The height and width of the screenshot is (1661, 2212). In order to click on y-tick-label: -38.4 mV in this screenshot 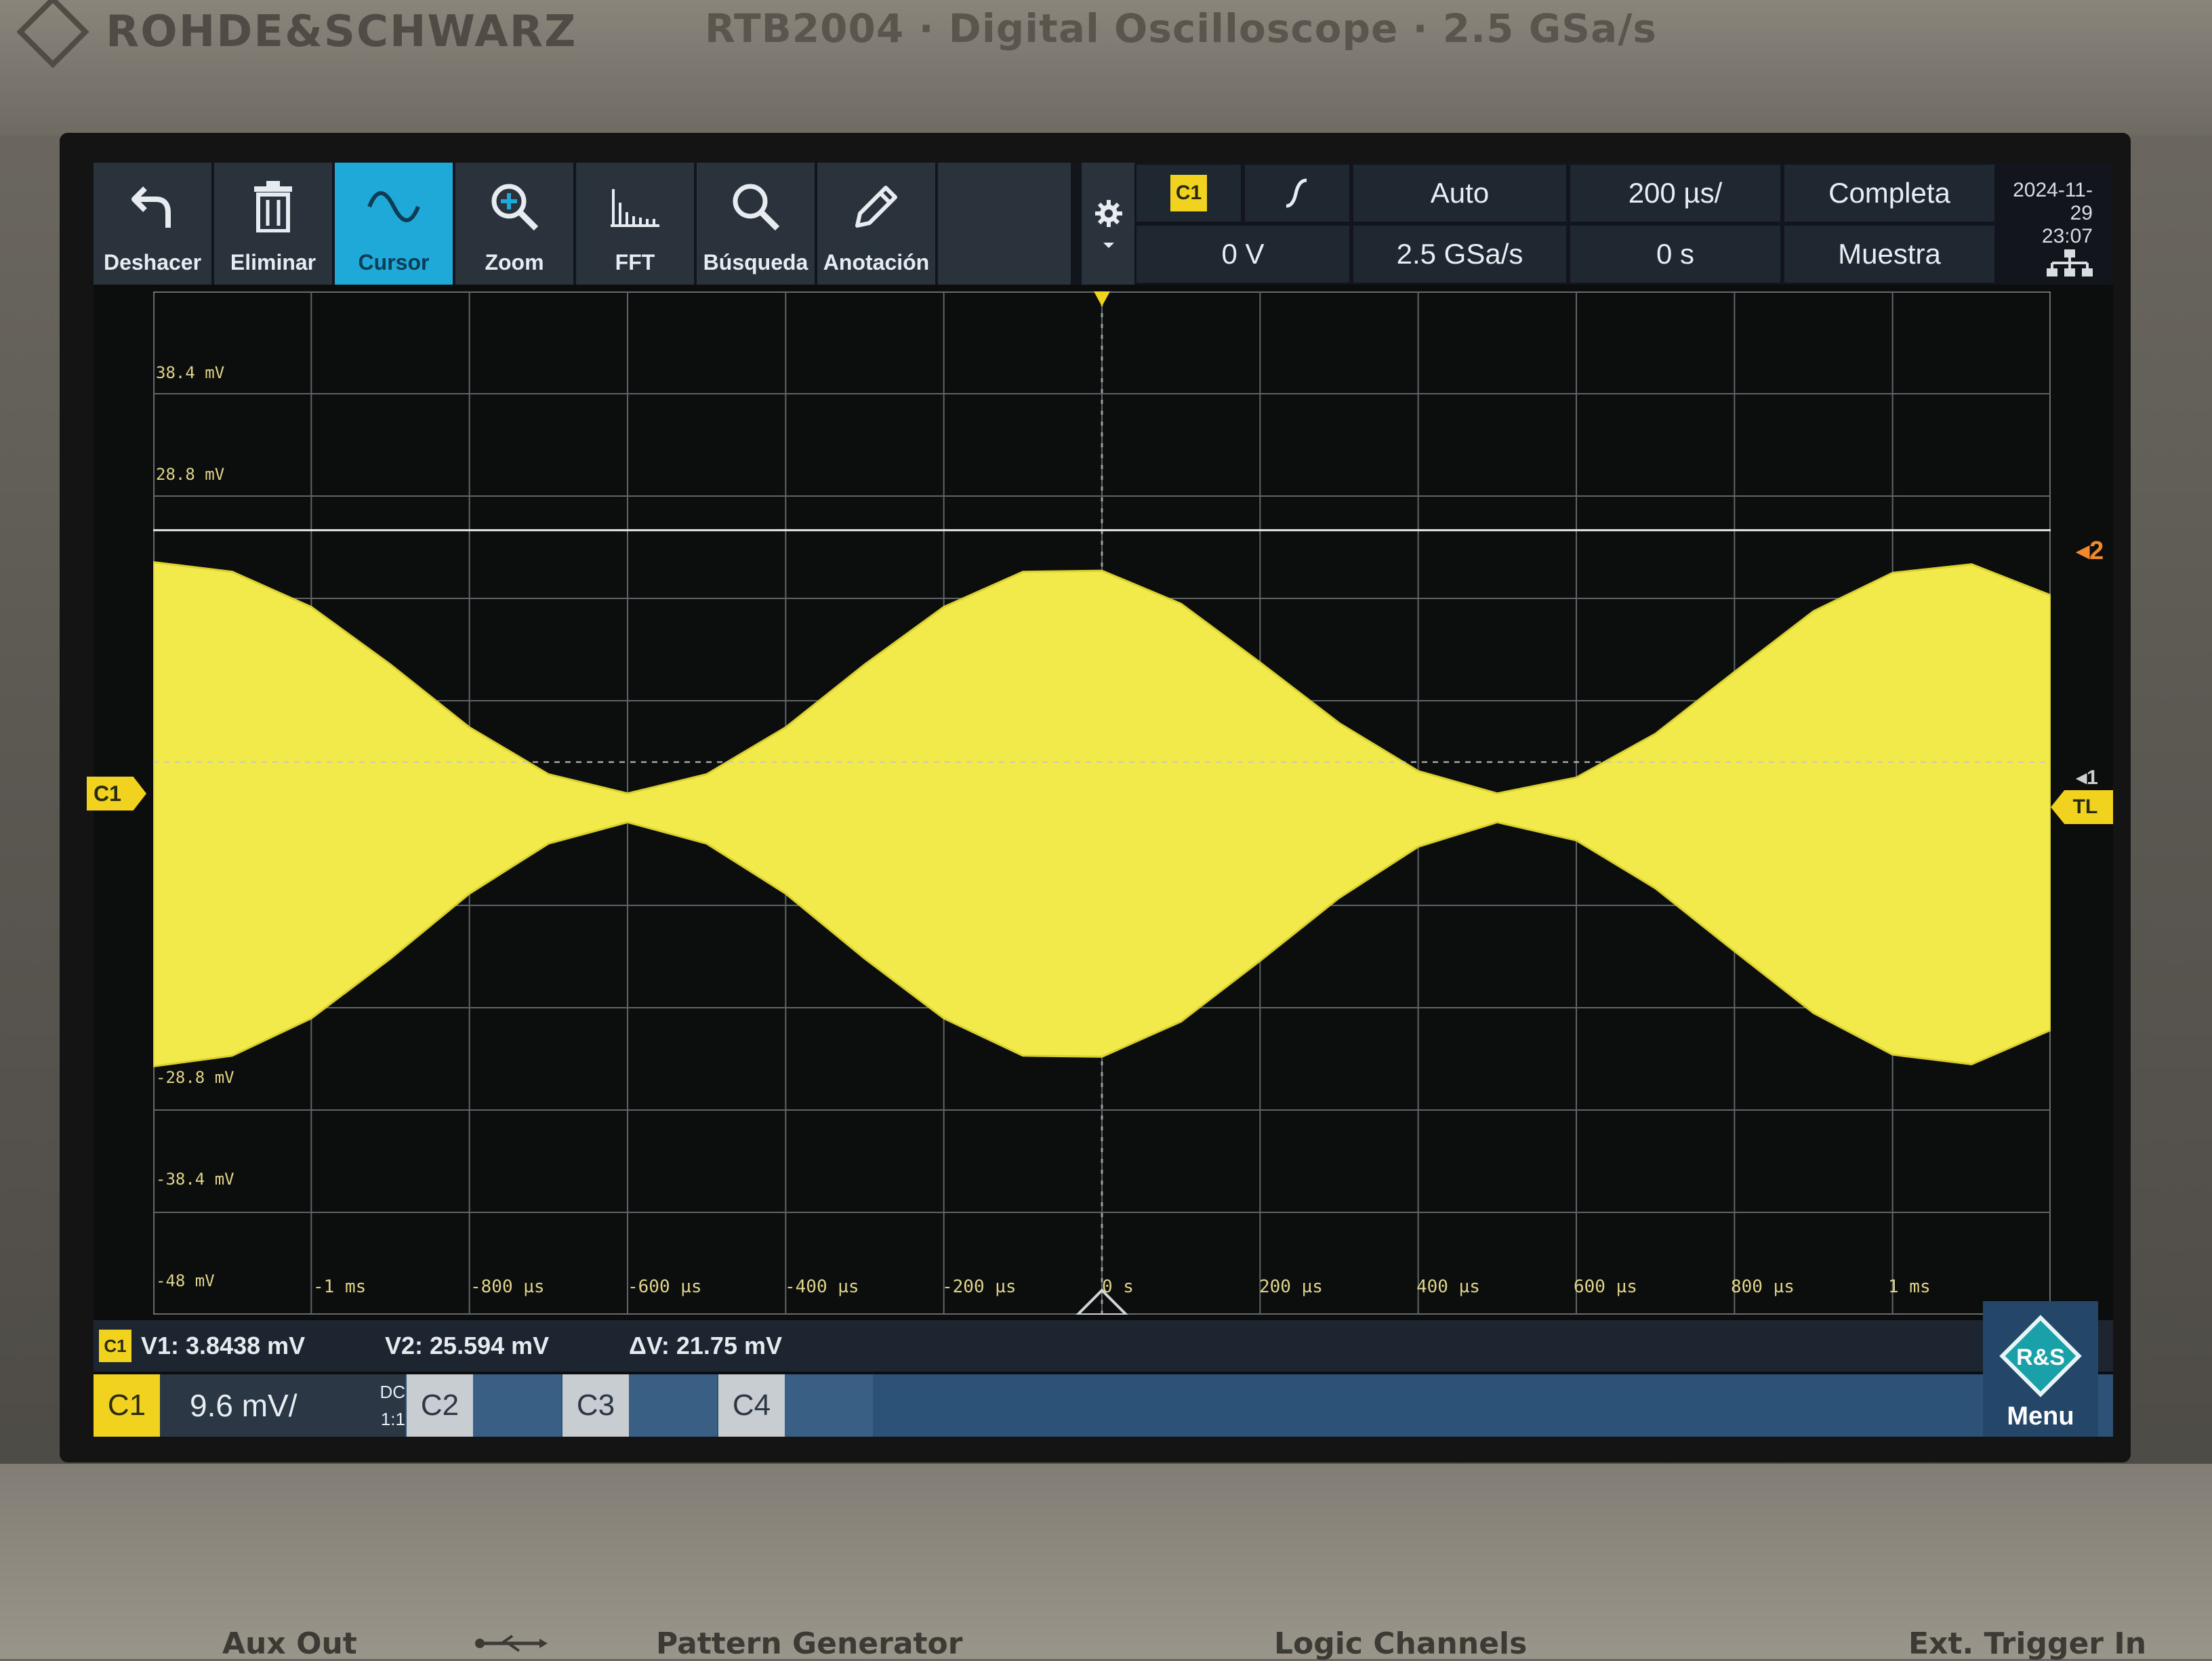, I will do `click(195, 1179)`.